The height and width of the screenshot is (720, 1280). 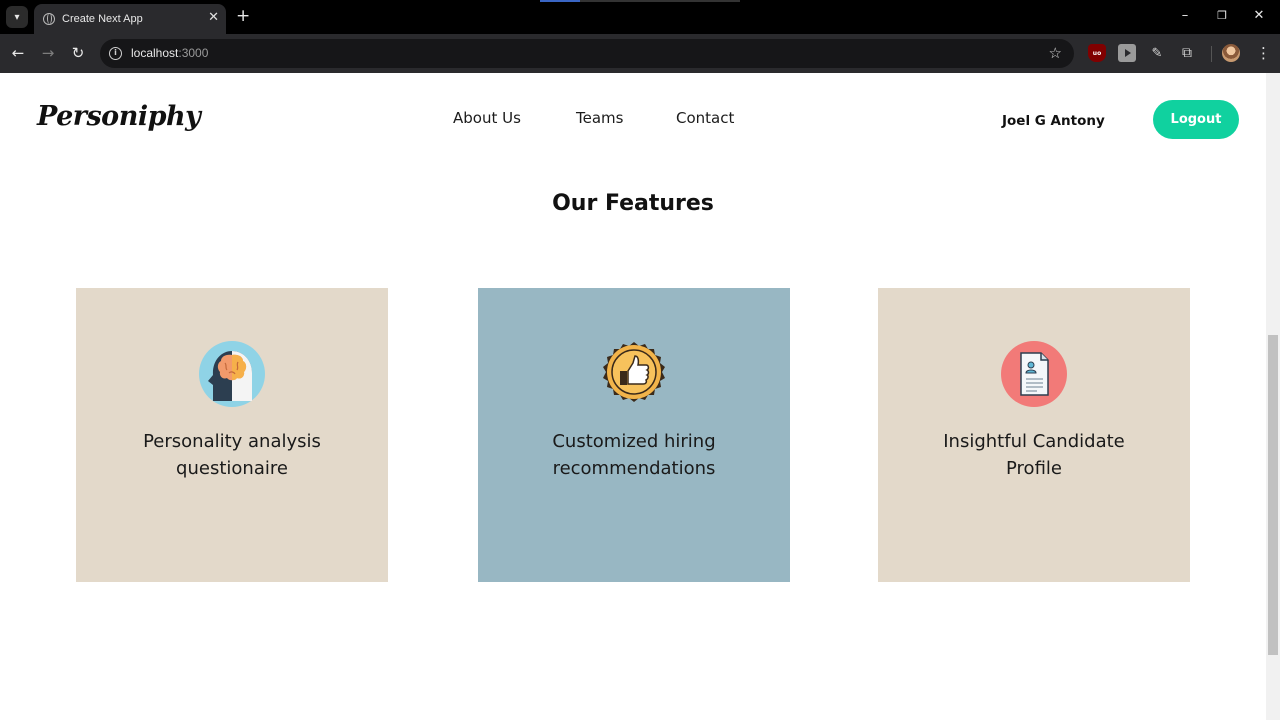 What do you see at coordinates (1211, 54) in the screenshot?
I see `toolbar-divider` at bounding box center [1211, 54].